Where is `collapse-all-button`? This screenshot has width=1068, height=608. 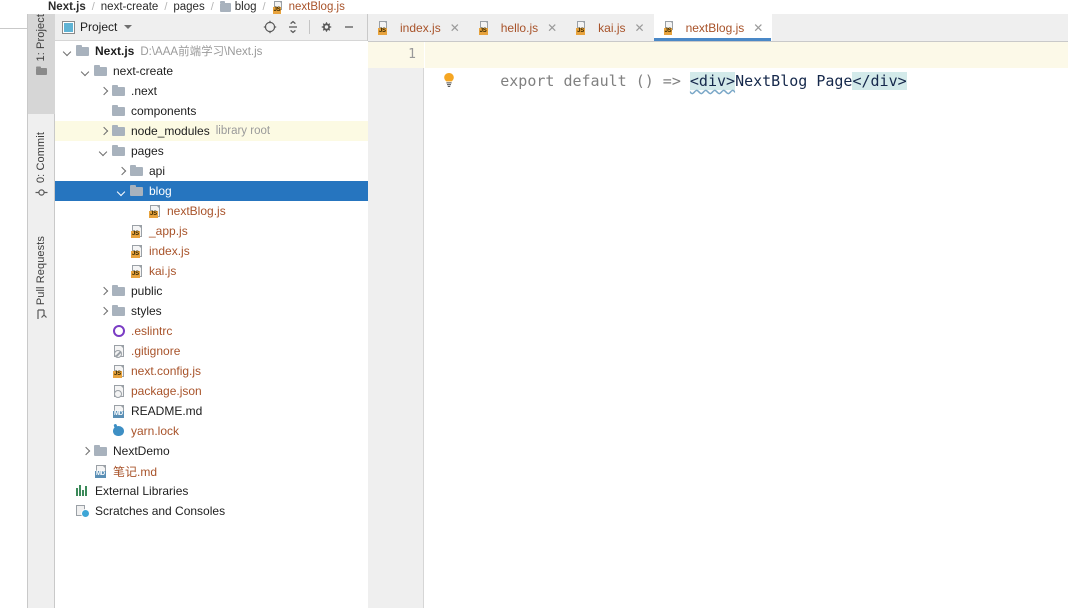
collapse-all-button is located at coordinates (293, 27).